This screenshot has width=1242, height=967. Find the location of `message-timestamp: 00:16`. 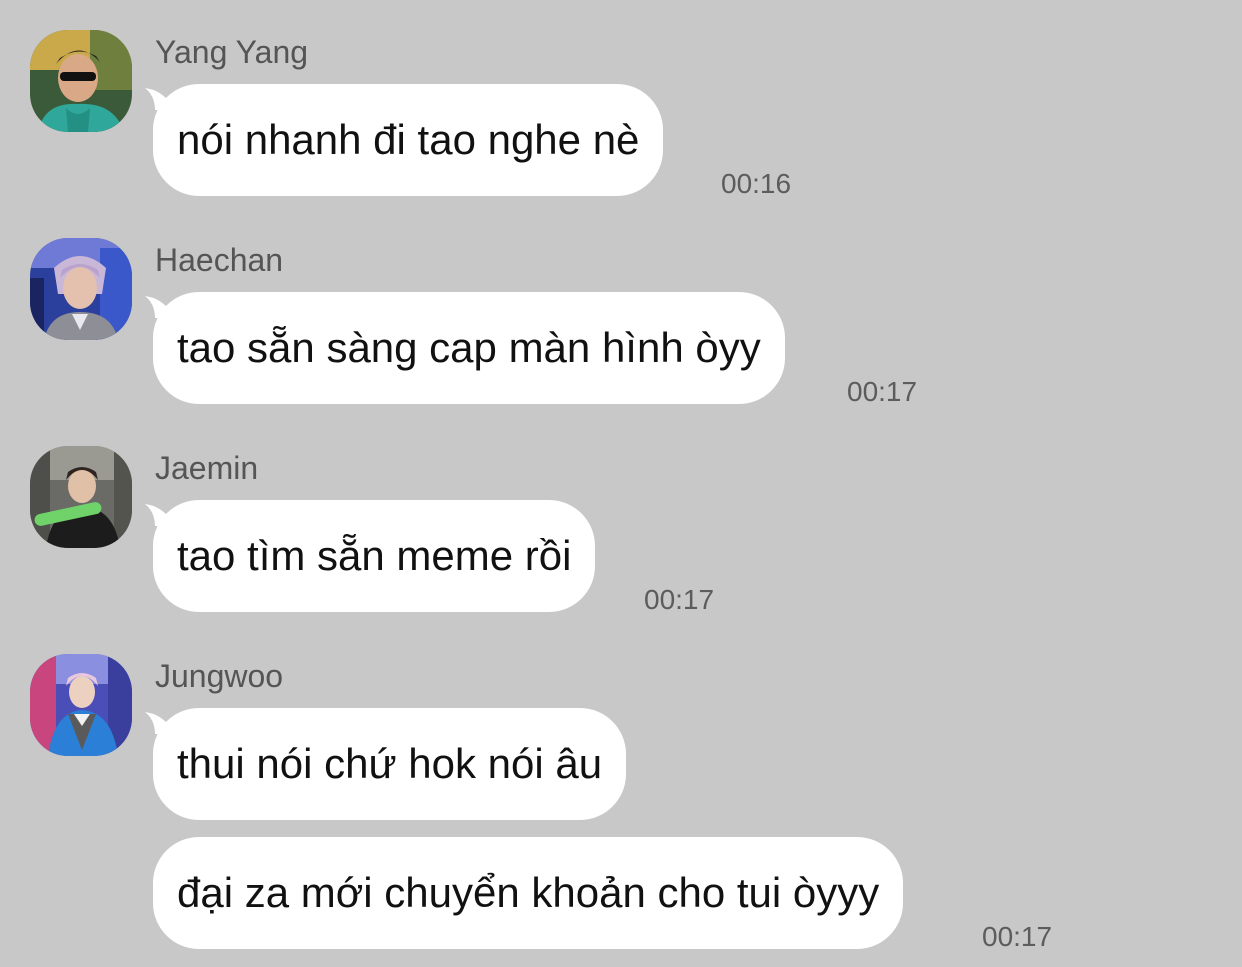

message-timestamp: 00:16 is located at coordinates (756, 183).